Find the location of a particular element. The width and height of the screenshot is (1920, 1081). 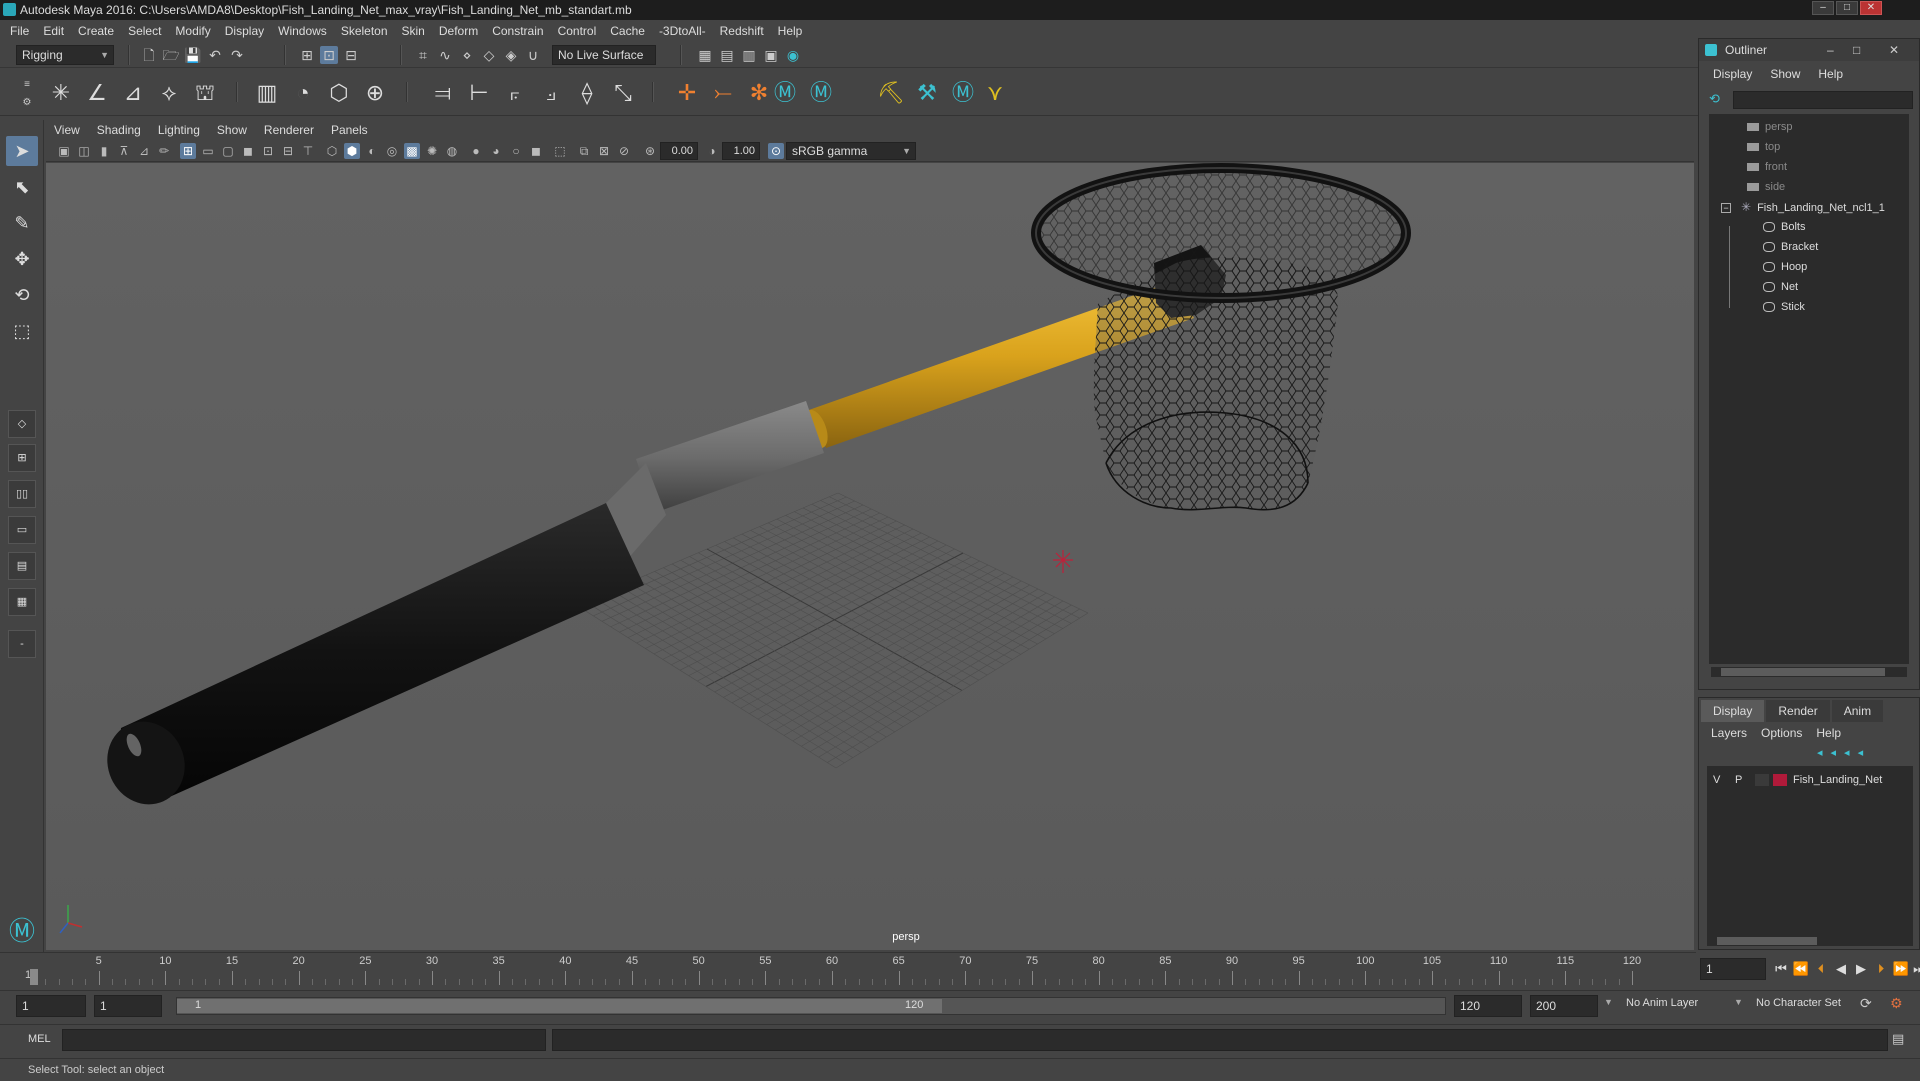

menu-redshift: Redshift is located at coordinates (742, 31).